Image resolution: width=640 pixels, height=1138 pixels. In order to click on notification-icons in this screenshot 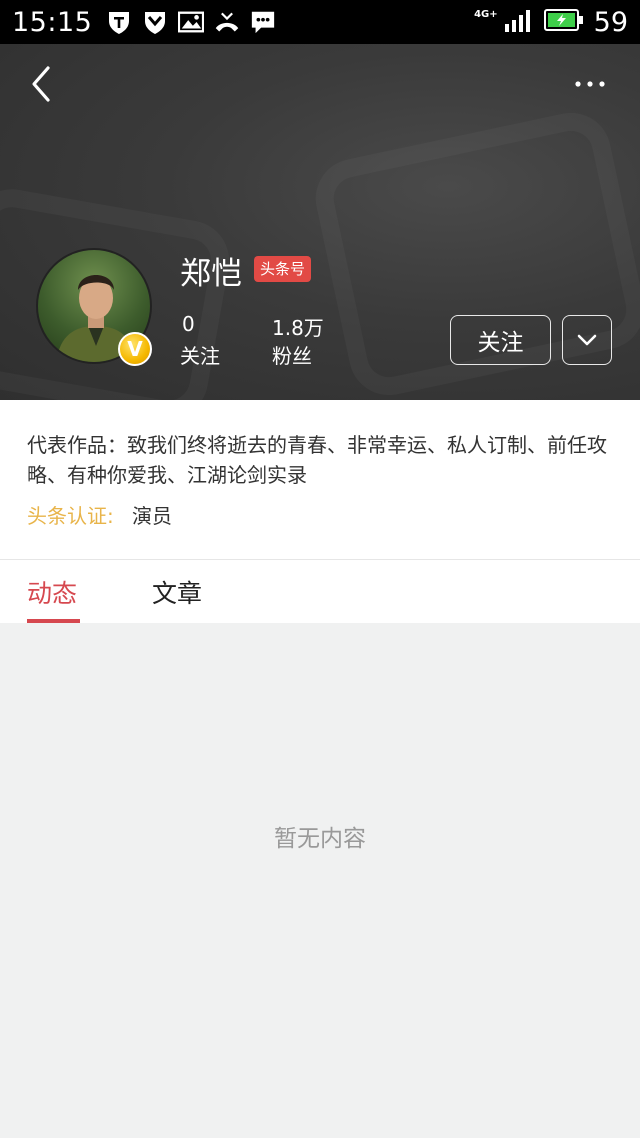, I will do `click(191, 22)`.